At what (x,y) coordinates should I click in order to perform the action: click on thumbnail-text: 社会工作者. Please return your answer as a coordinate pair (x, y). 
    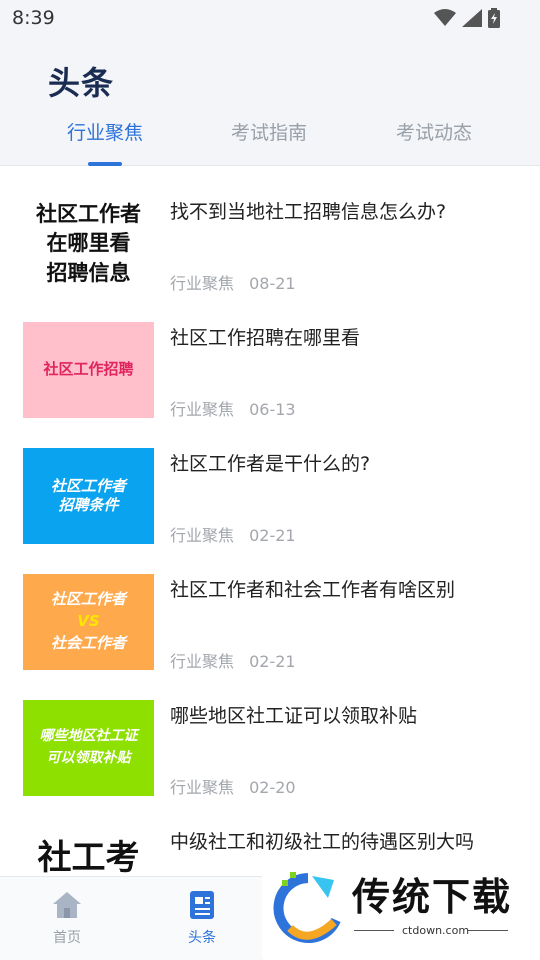
    Looking at the image, I should click on (88, 642).